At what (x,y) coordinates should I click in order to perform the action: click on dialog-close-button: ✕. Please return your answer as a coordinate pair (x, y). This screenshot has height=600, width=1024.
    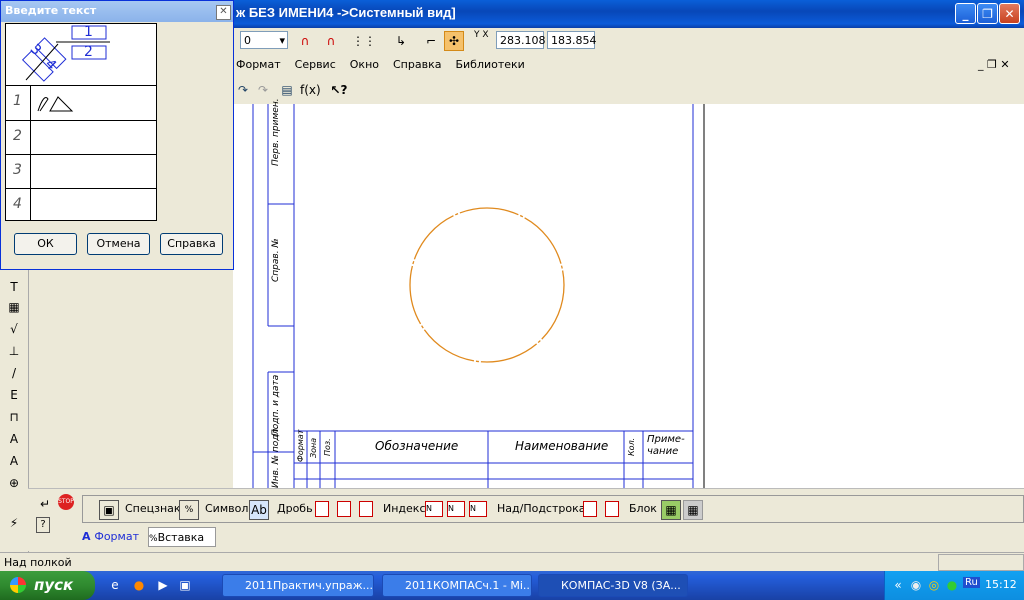
    Looking at the image, I should click on (223, 12).